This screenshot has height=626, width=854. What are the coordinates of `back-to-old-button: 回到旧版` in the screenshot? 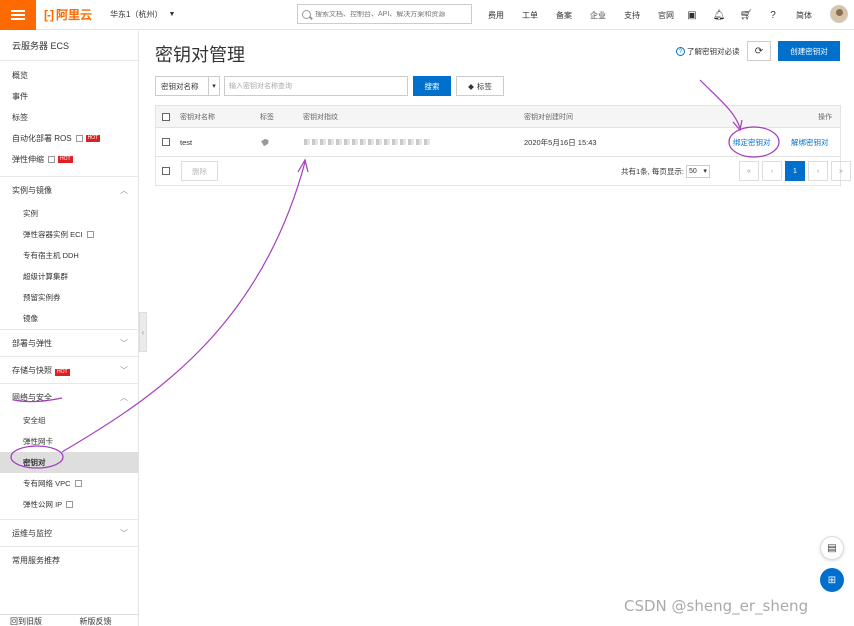 It's located at (35, 620).